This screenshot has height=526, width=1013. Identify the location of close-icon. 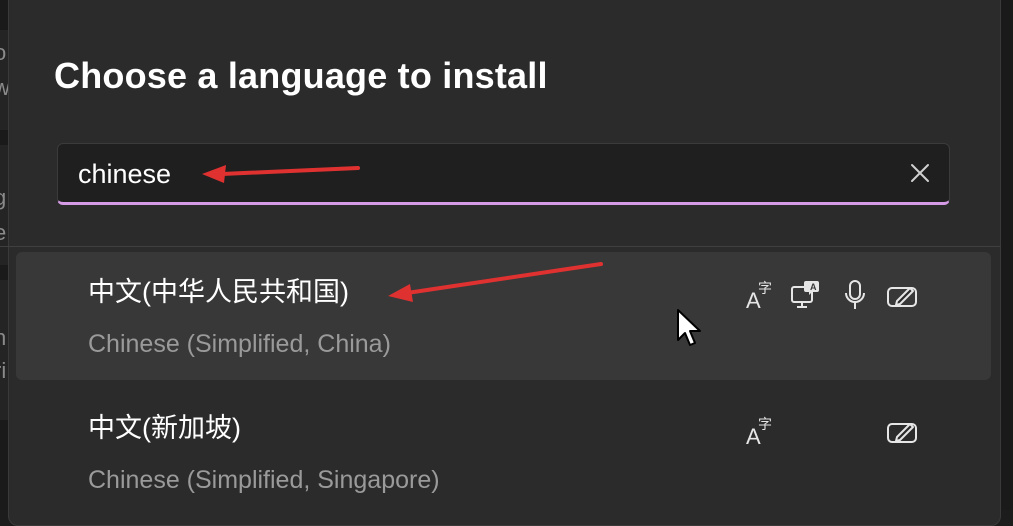
(920, 173).